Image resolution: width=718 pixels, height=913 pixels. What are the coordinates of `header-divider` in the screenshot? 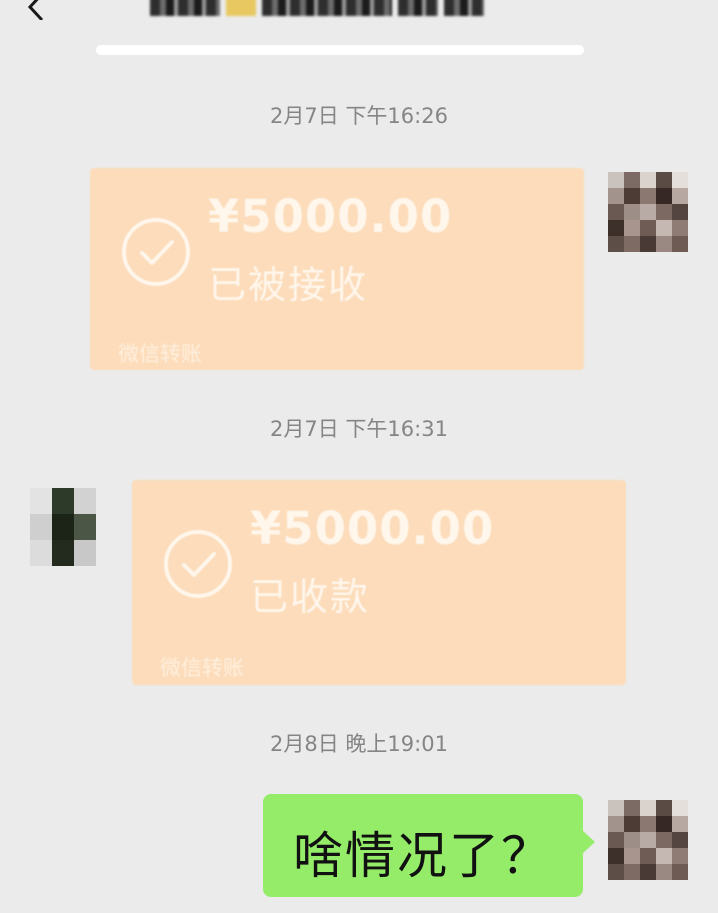 It's located at (340, 50).